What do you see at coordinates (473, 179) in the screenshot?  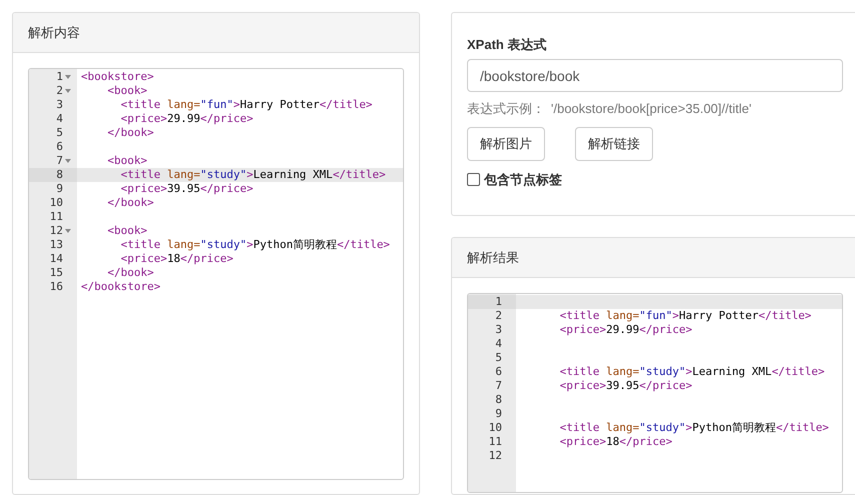 I see `checkbox` at bounding box center [473, 179].